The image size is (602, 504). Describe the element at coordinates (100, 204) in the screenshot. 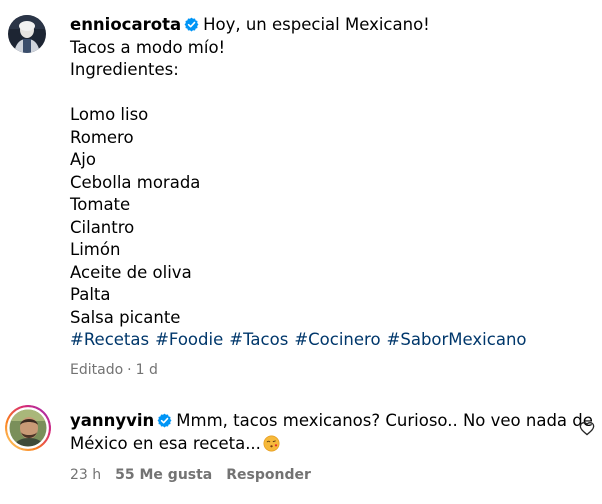

I see `caption-line: Tomate` at that location.